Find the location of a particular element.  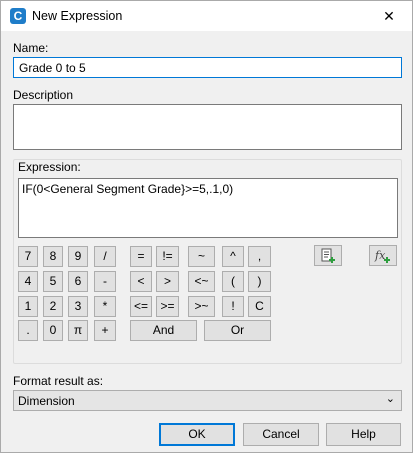

description-input is located at coordinates (207, 127).